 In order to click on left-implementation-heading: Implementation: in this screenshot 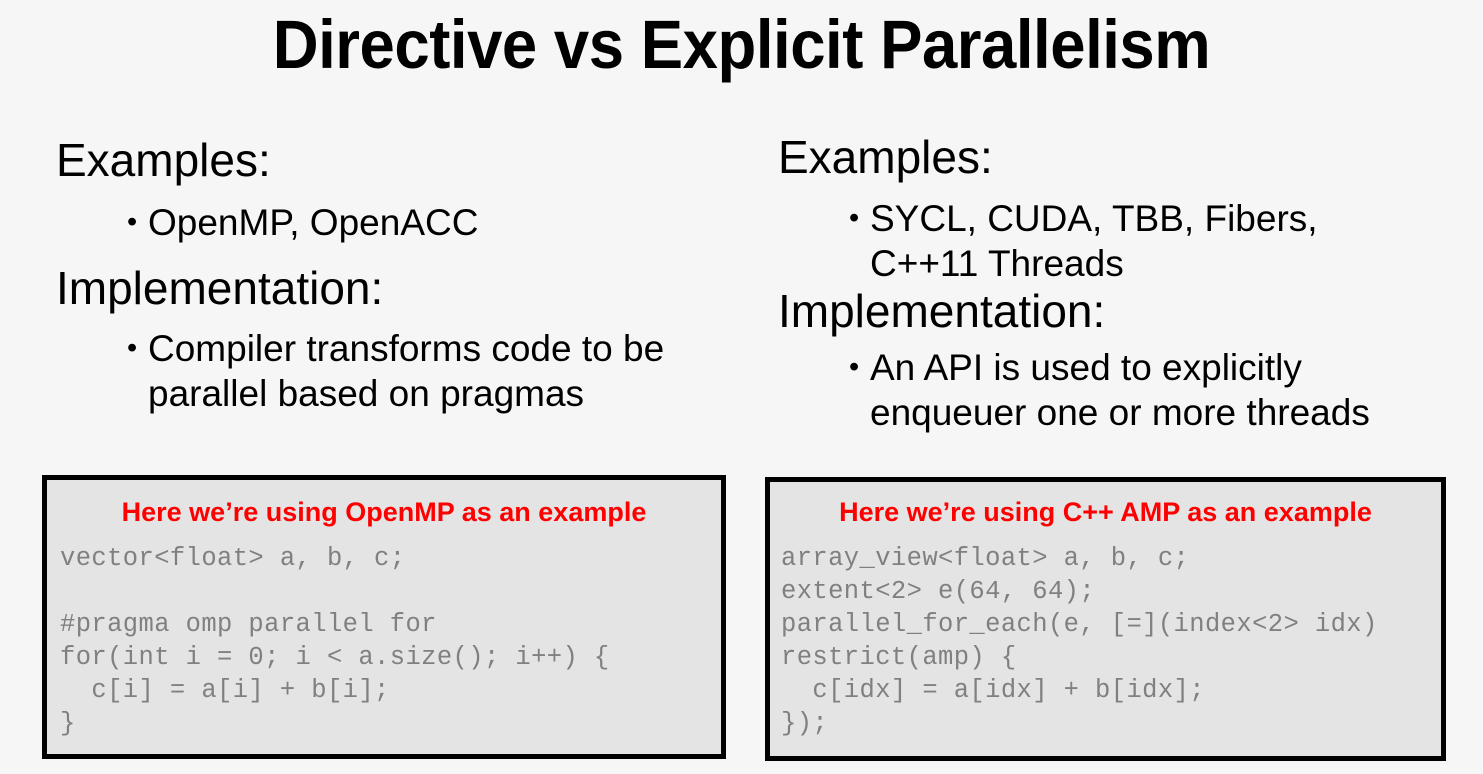, I will do `click(220, 288)`.